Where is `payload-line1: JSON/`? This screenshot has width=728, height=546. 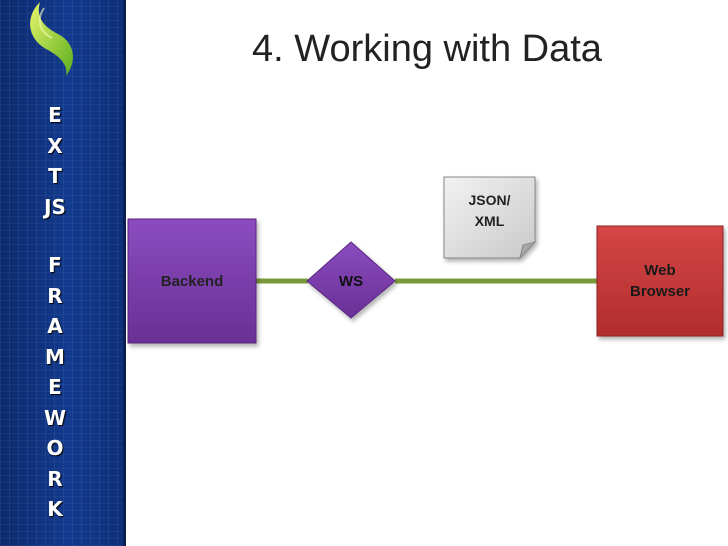 payload-line1: JSON/ is located at coordinates (489, 200).